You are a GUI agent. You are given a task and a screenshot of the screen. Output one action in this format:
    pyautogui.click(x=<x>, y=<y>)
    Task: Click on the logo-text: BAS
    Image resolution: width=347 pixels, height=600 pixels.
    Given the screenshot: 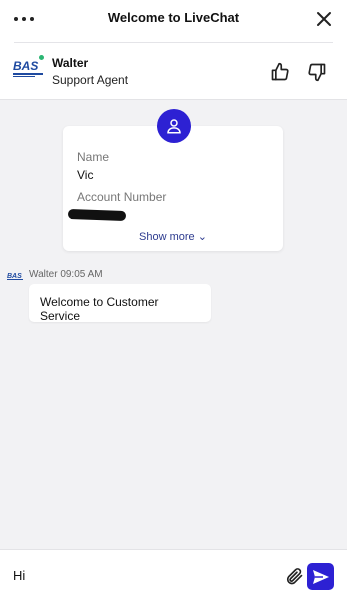 What is the action you would take?
    pyautogui.click(x=25, y=66)
    